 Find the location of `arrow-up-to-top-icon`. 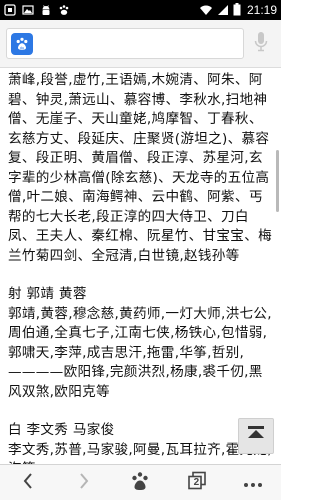

arrow-up-to-top-icon is located at coordinates (256, 436).